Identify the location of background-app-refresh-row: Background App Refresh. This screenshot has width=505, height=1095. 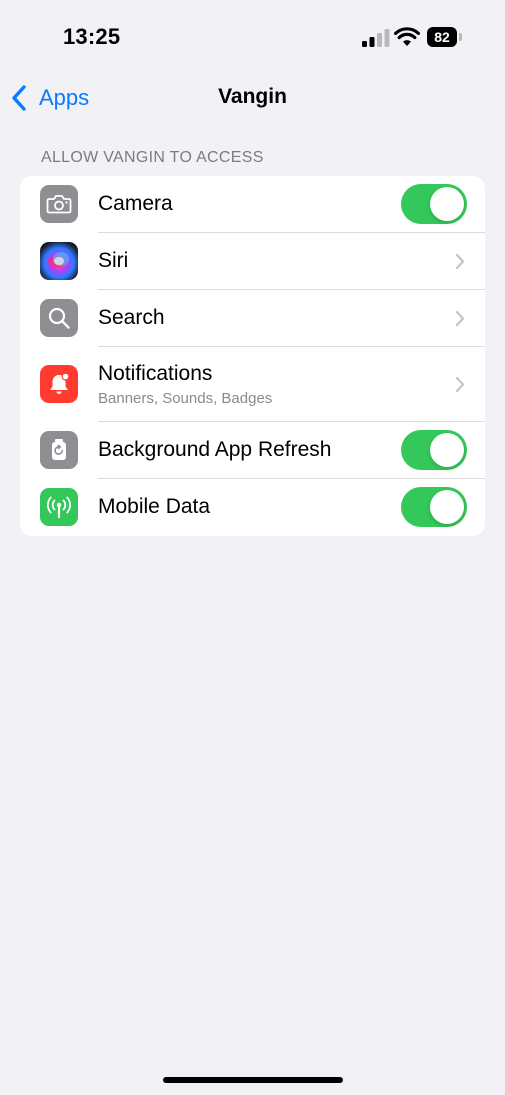
(252, 450).